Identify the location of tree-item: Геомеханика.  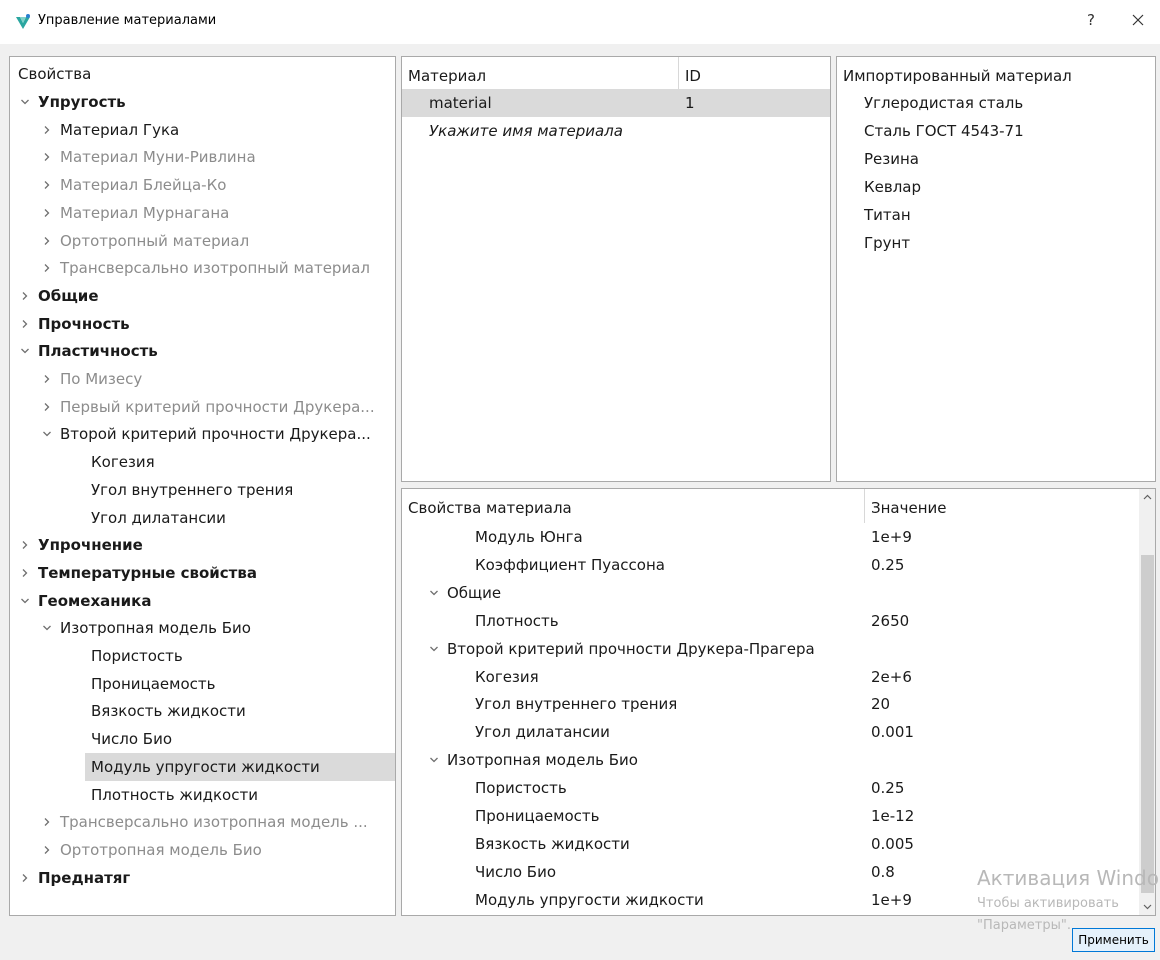
(85, 601).